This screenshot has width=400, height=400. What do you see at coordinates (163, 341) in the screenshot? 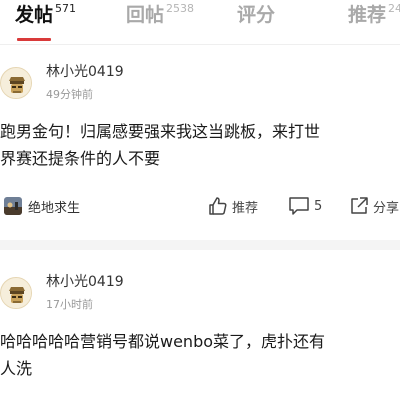
I see `post-content-line: 哈哈哈哈哈营销号都说wenbo菜了，虎扑还有` at bounding box center [163, 341].